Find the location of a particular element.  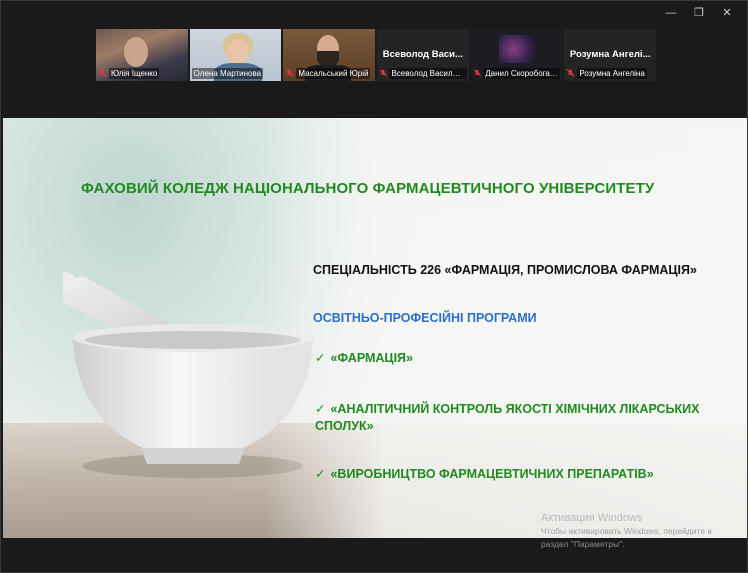

programs-heading: ОСВІТНЬО-ПРОФЕСІЙНІ ПРОГРАМИ is located at coordinates (425, 318).